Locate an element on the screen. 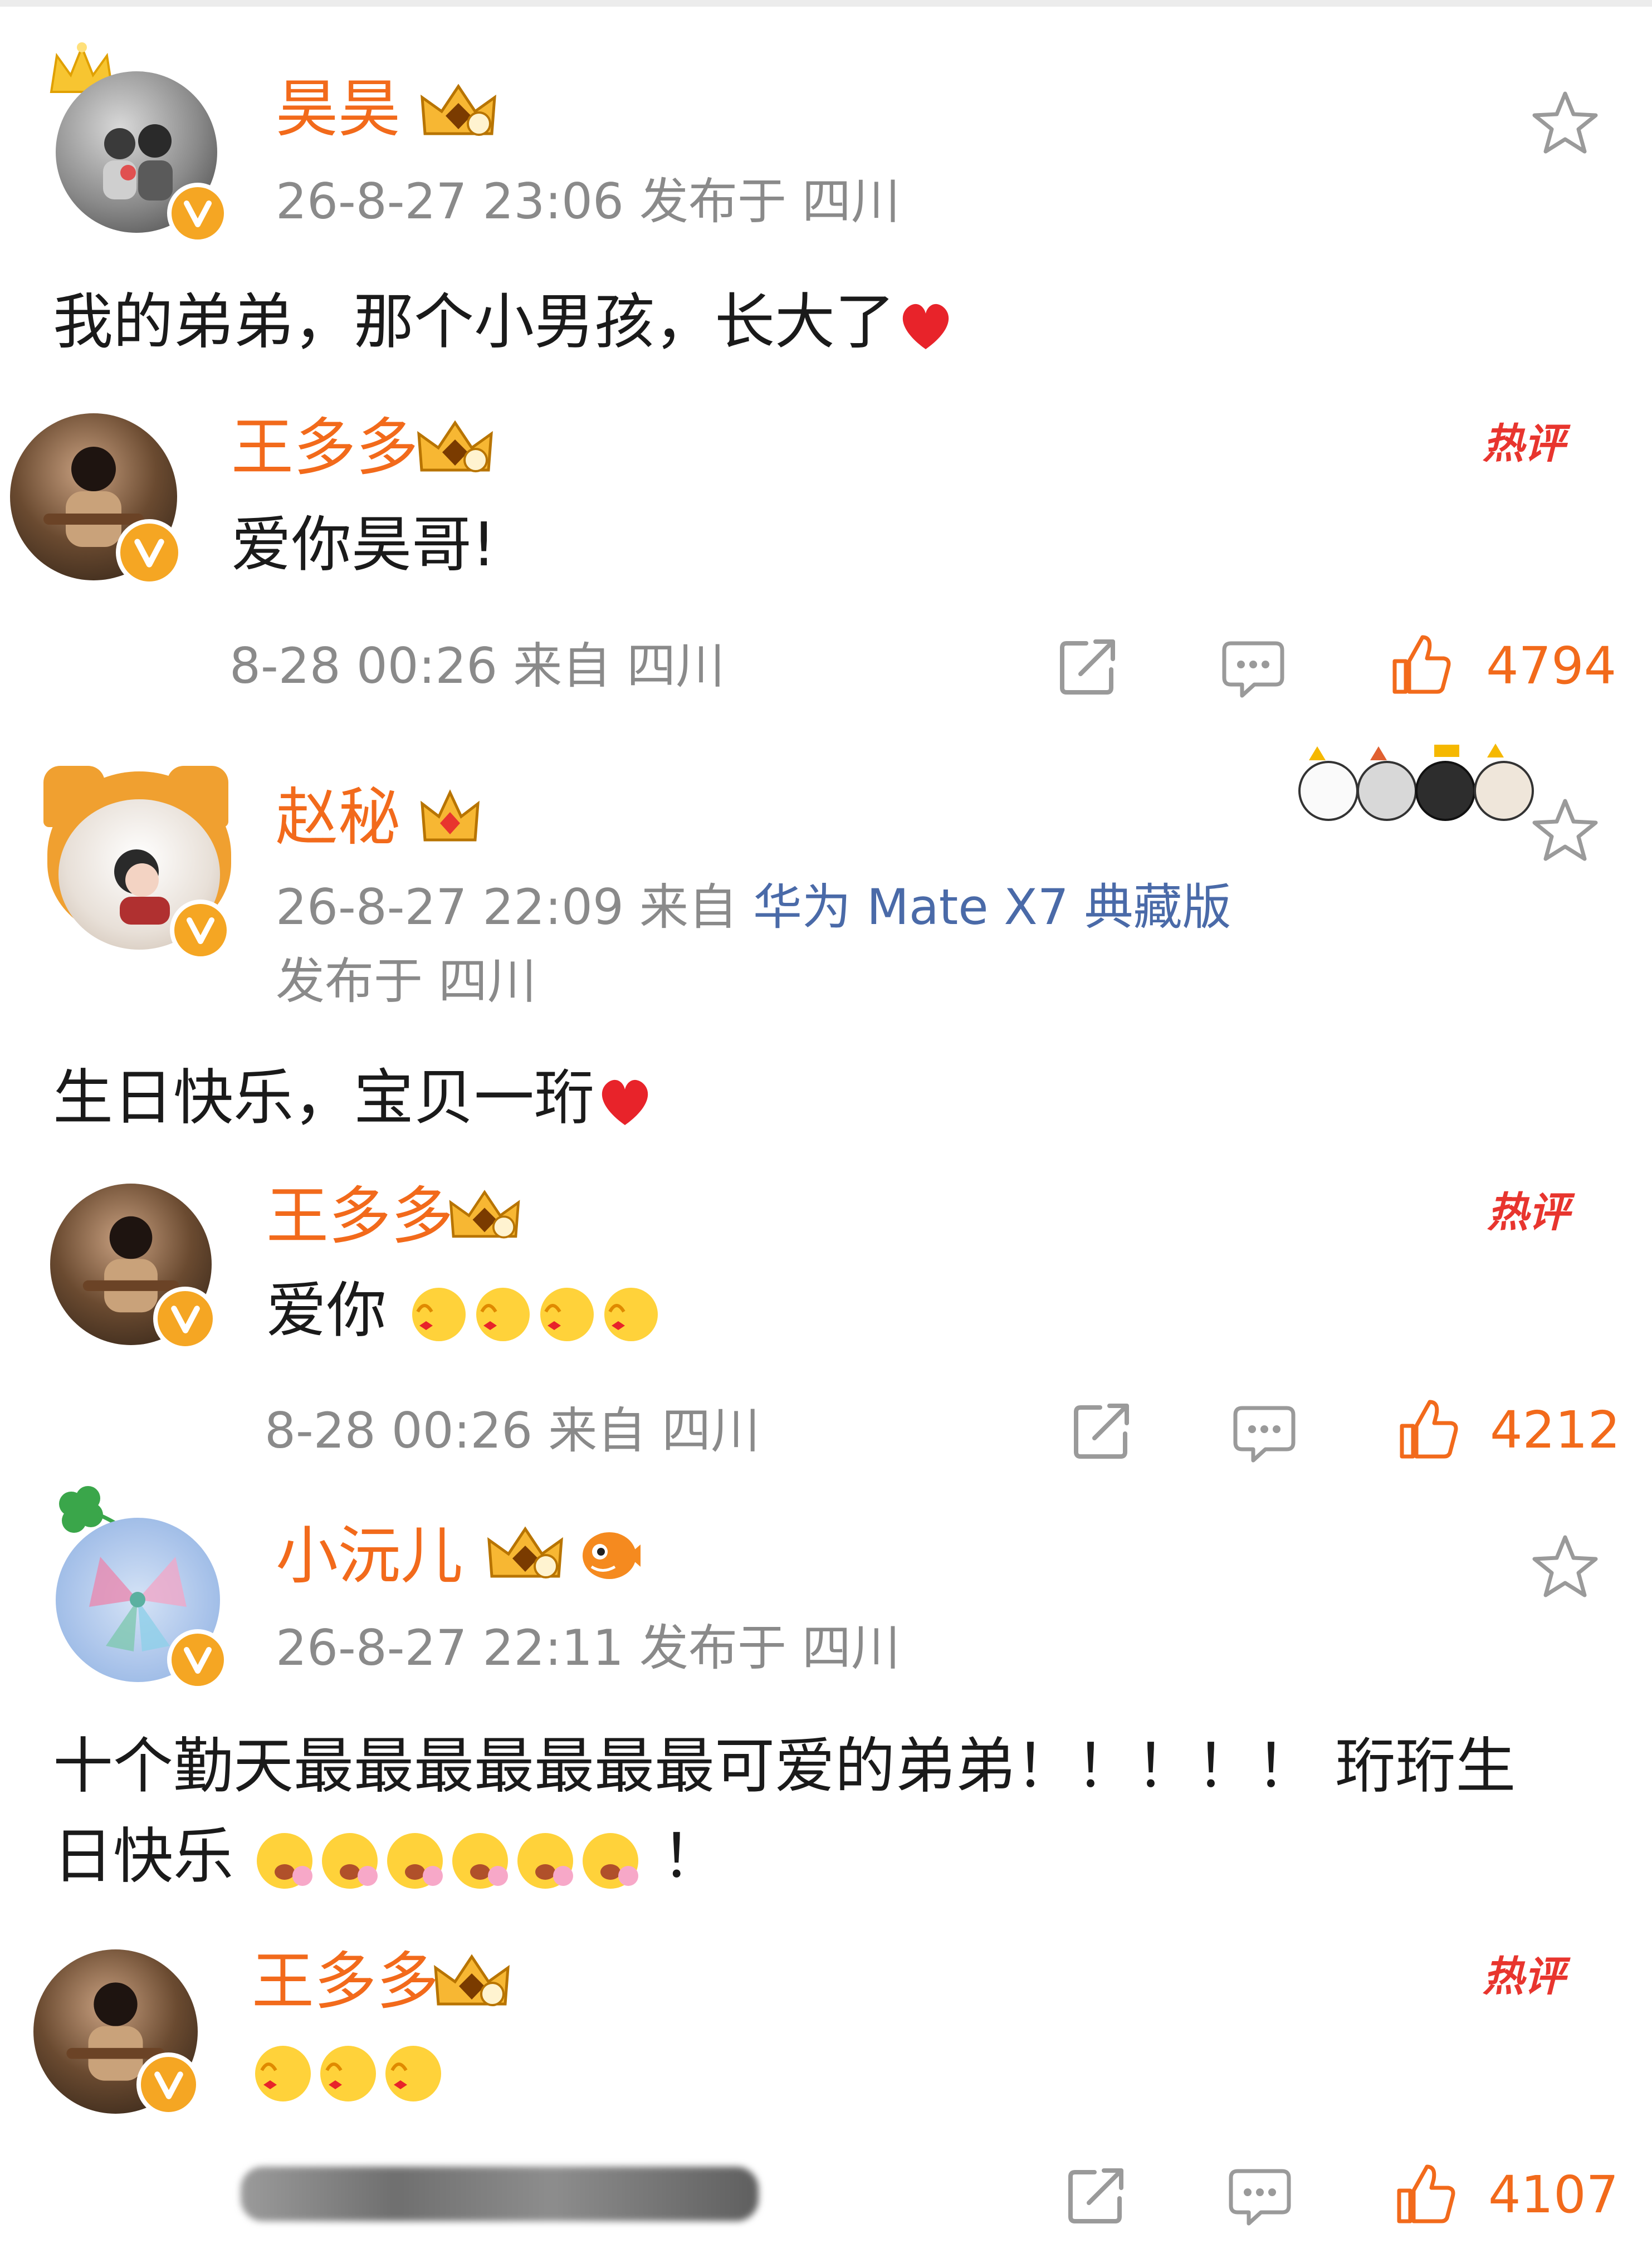 This screenshot has width=1652, height=2263. top-edge is located at coordinates (826, 3).